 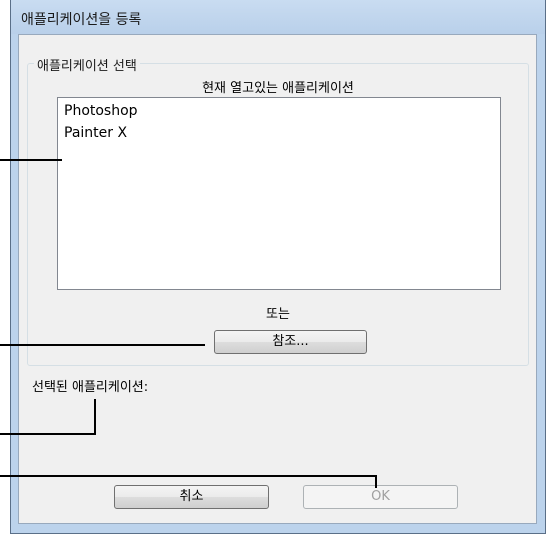 I want to click on callout-line-selected-horizontal, so click(x=48, y=434).